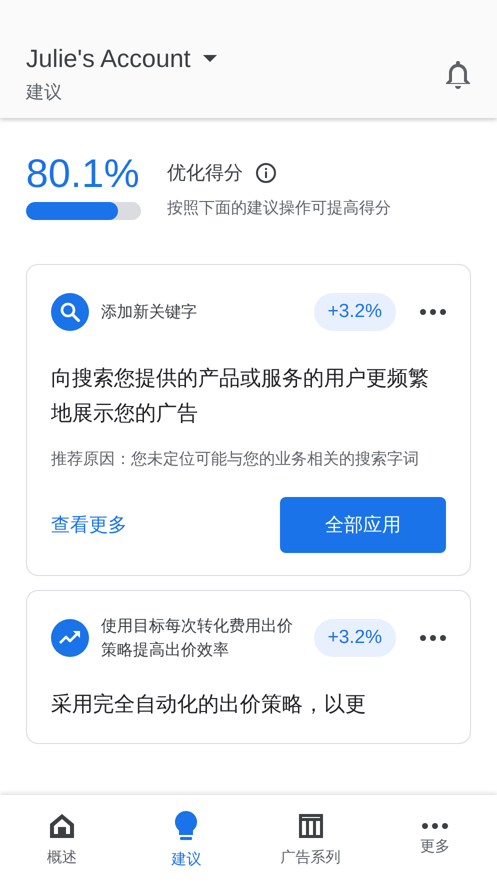 Image resolution: width=497 pixels, height=883 pixels. I want to click on search-icon, so click(70, 312).